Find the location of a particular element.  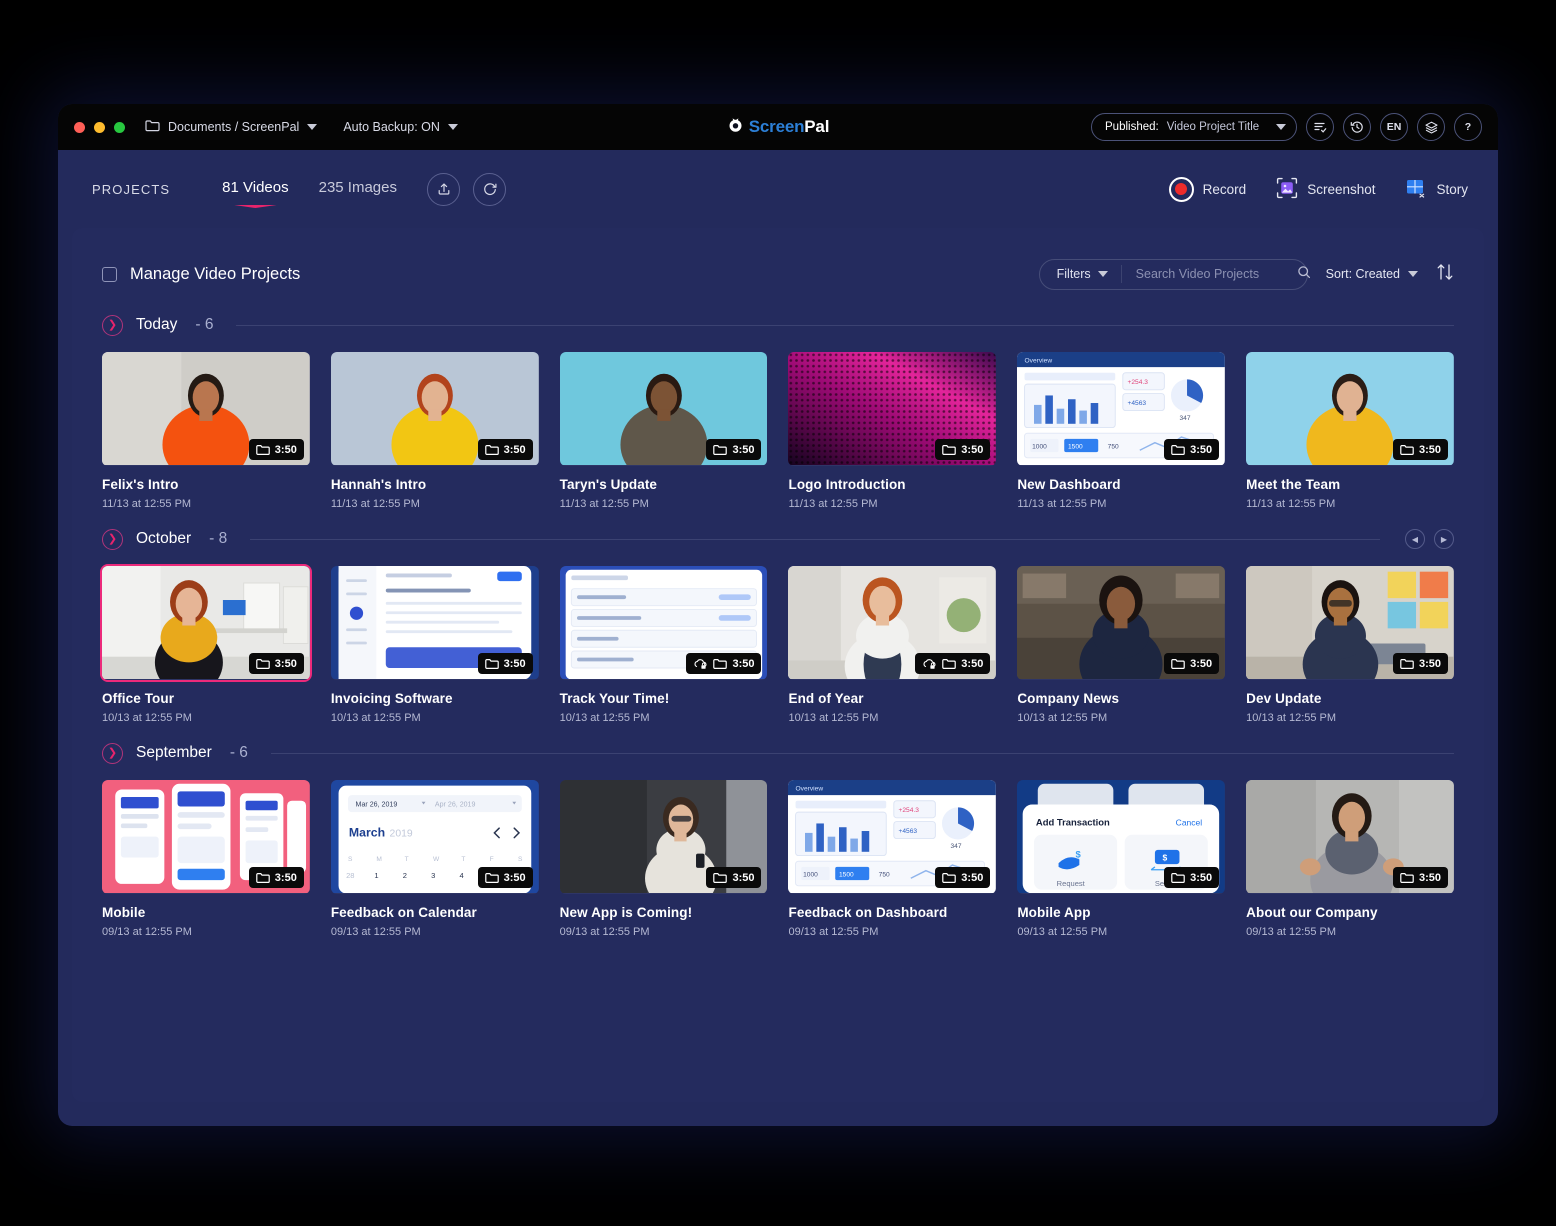

window-controls is located at coordinates (99, 127).